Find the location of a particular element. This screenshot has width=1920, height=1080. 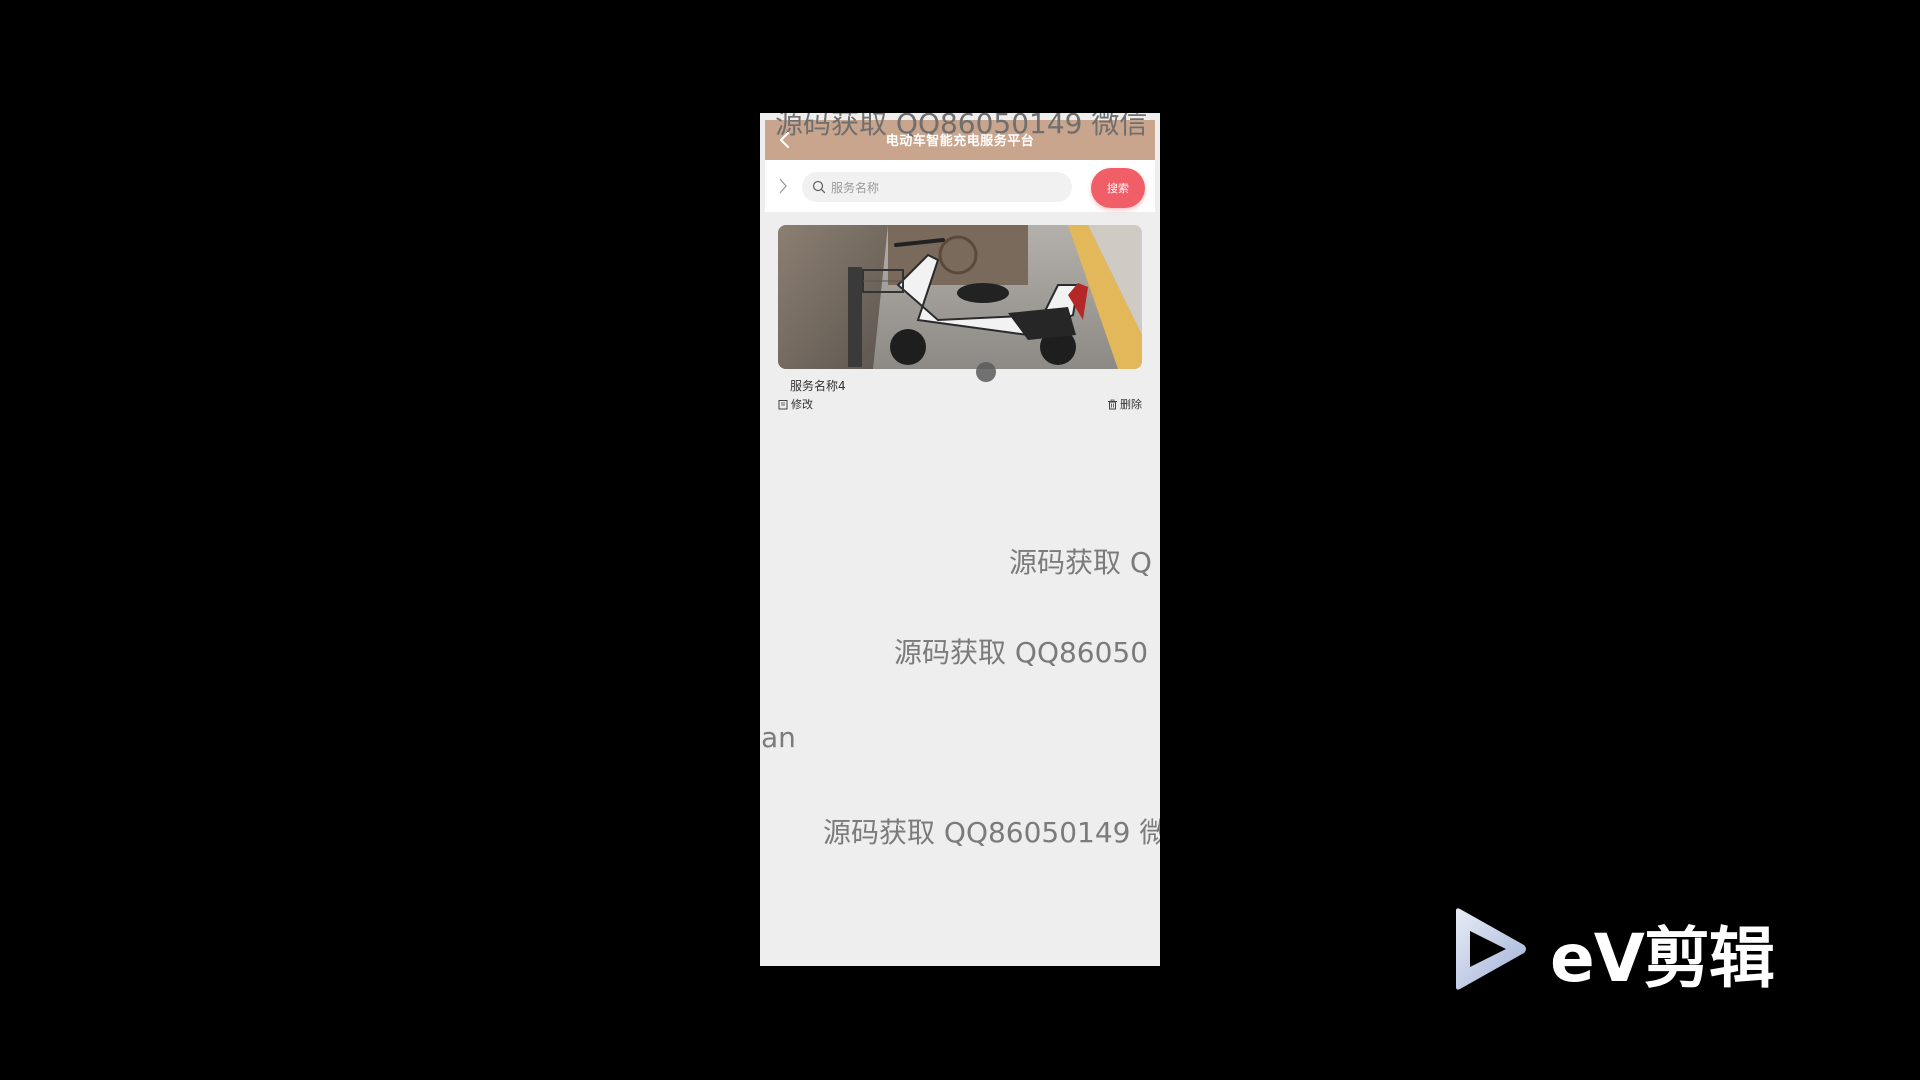

ev-editor-logo: eV剪辑 is located at coordinates (1640, 951).